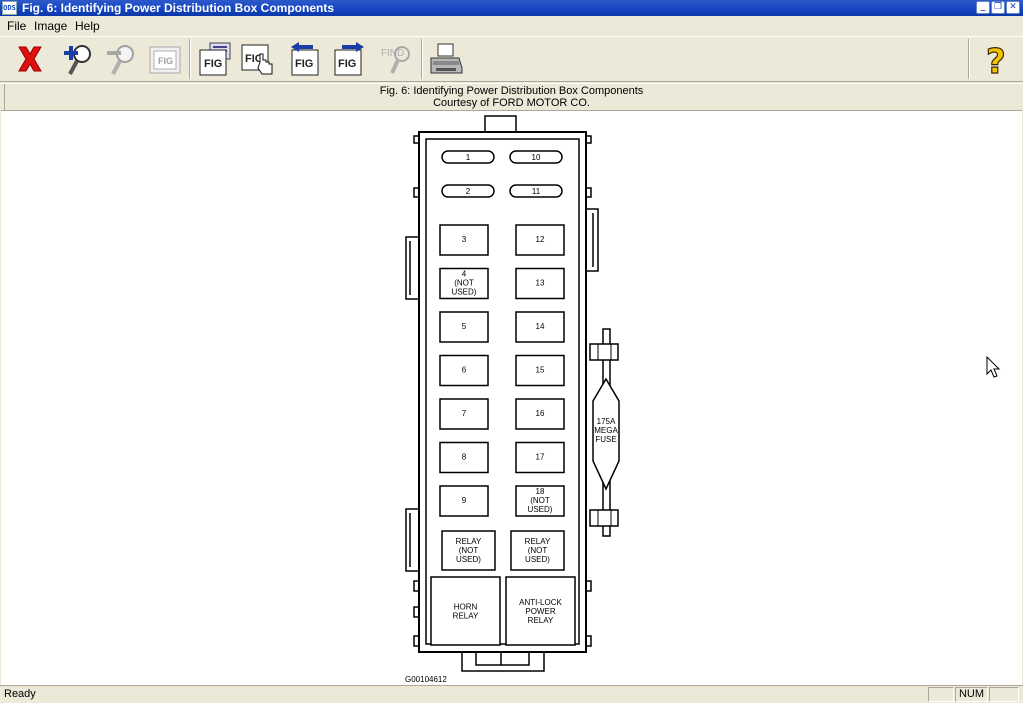  Describe the element at coordinates (392, 53) in the screenshot. I see `svg-text: FIND` at that location.